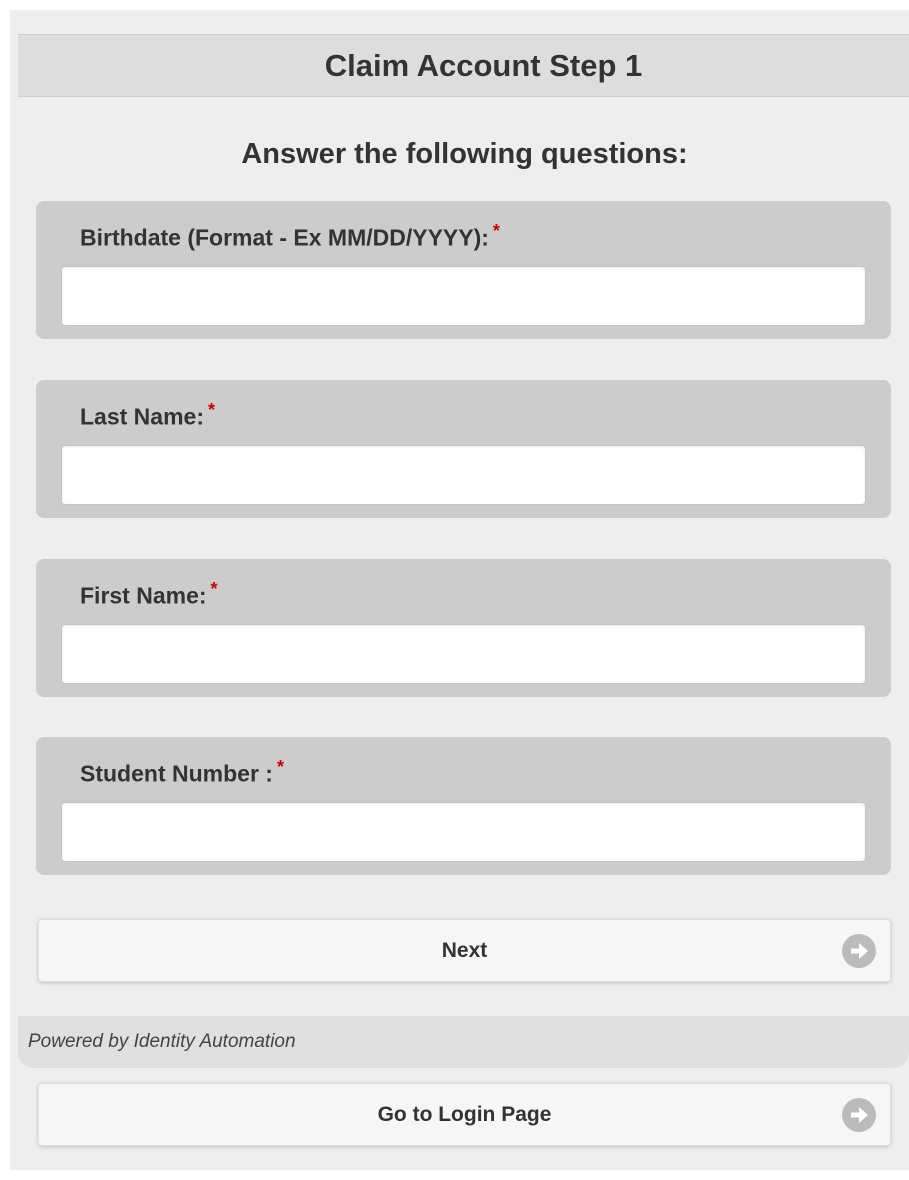 The height and width of the screenshot is (1180, 909). What do you see at coordinates (463, 296) in the screenshot?
I see `birthdate-input` at bounding box center [463, 296].